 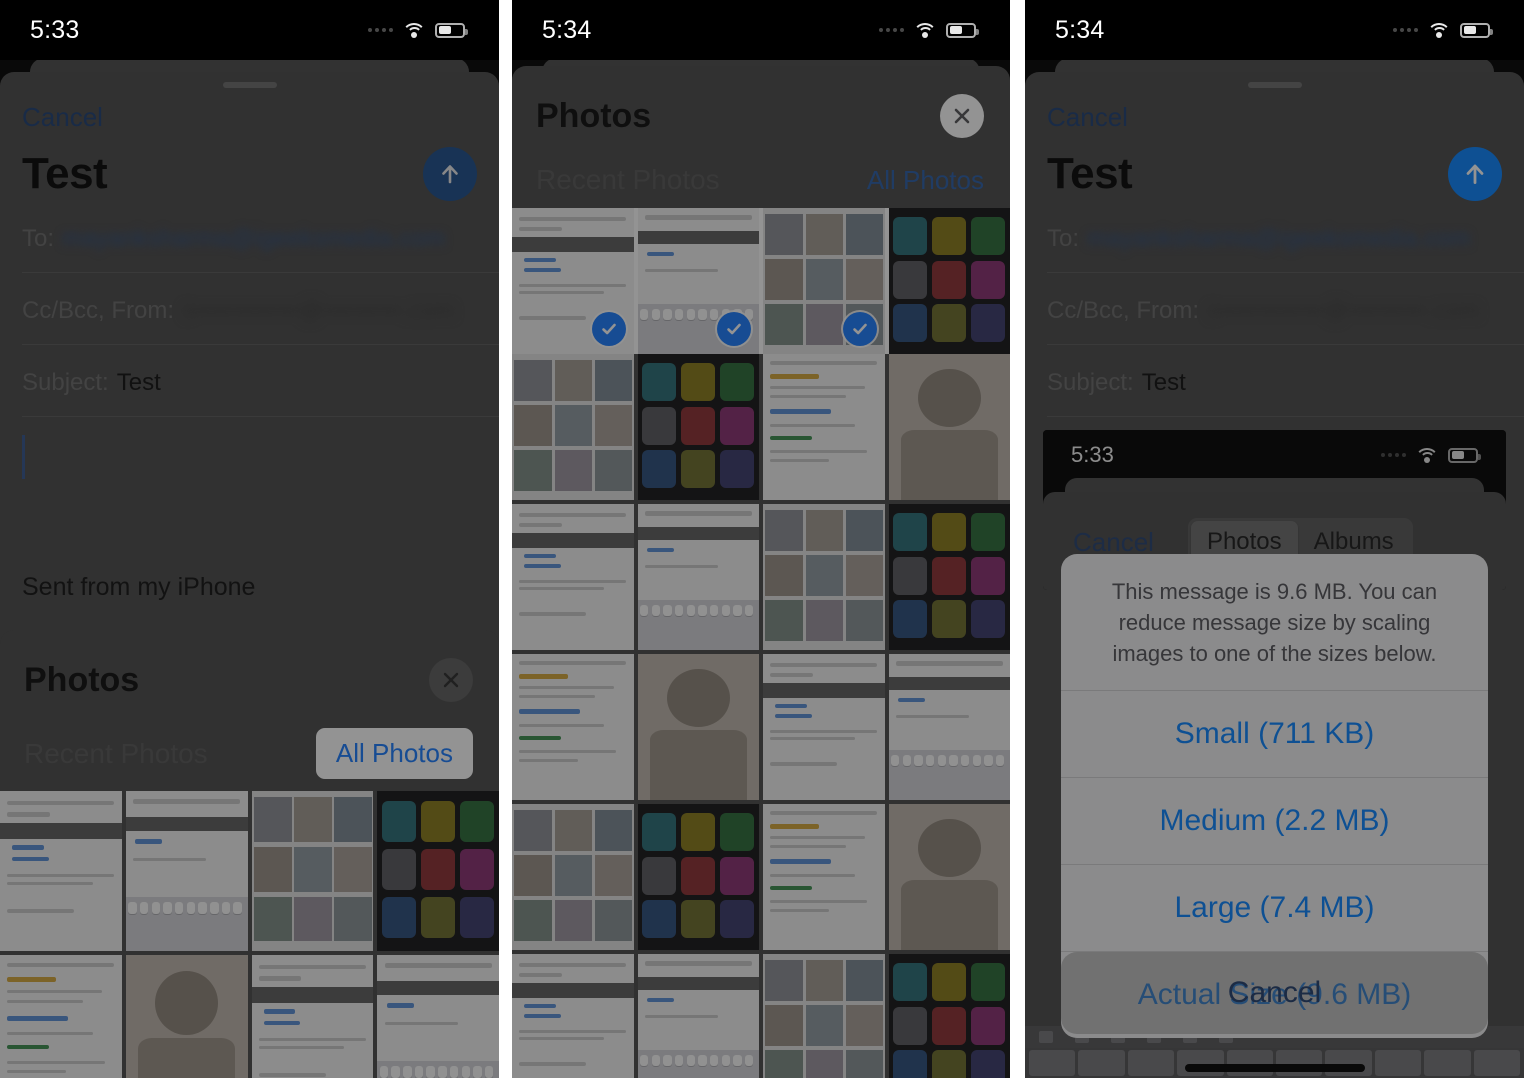 What do you see at coordinates (249, 30) in the screenshot?
I see `status-bar: 5:33` at bounding box center [249, 30].